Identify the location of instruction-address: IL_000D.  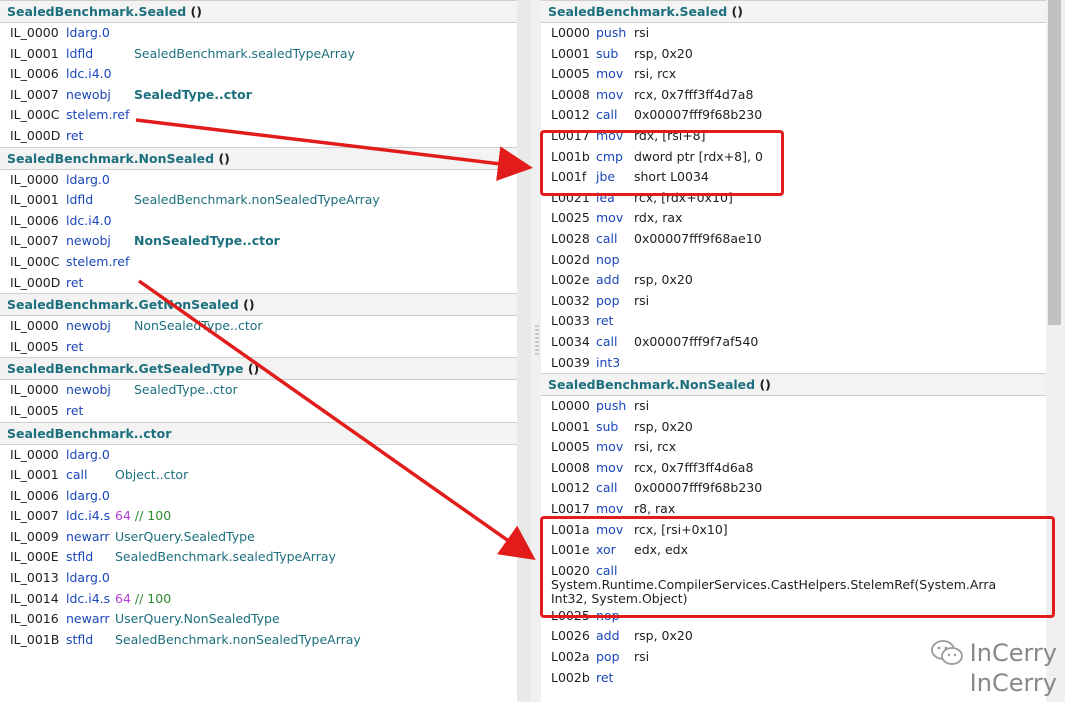
(35, 135).